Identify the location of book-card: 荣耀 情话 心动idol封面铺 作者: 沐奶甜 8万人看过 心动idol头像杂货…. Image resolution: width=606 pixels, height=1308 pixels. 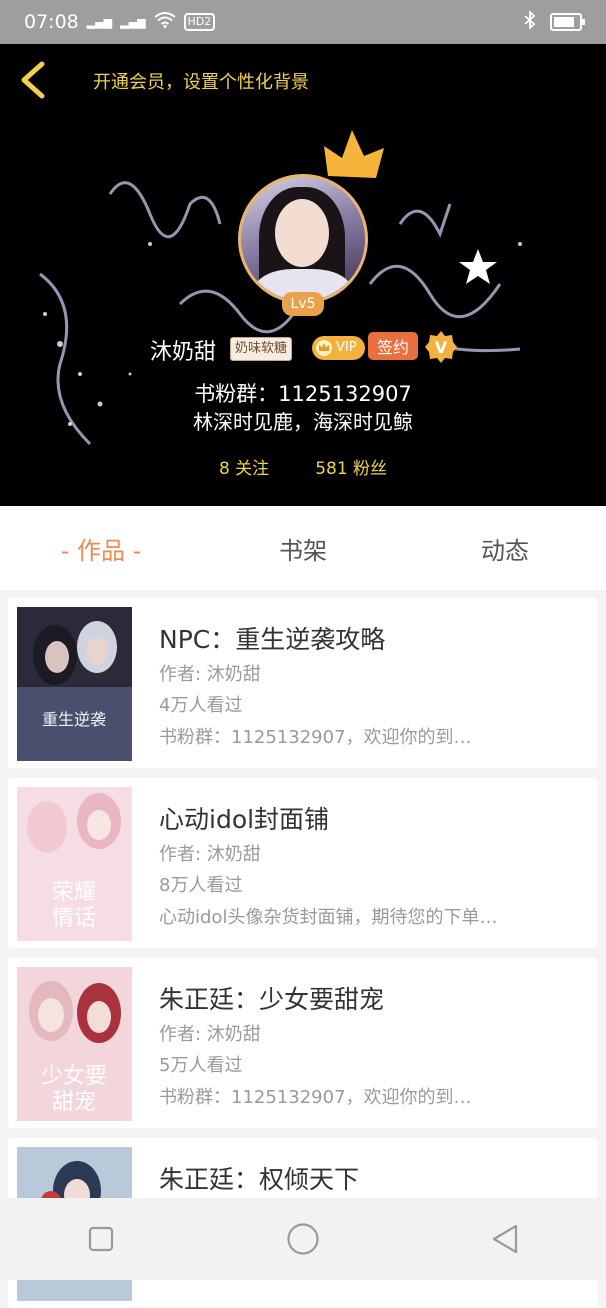
(303, 863).